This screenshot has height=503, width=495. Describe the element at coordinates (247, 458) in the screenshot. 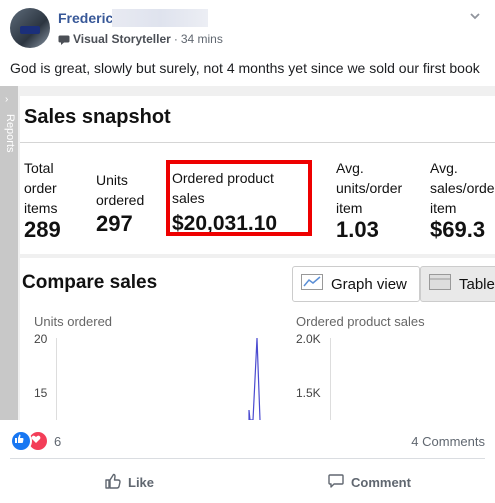

I see `footer-divider` at that location.